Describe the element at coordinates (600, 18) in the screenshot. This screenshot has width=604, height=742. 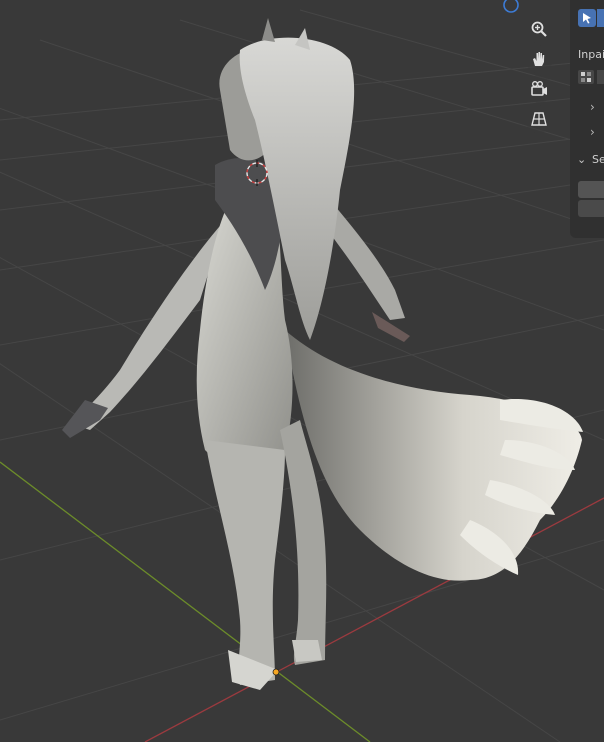
I see `tool-selector-edge` at that location.